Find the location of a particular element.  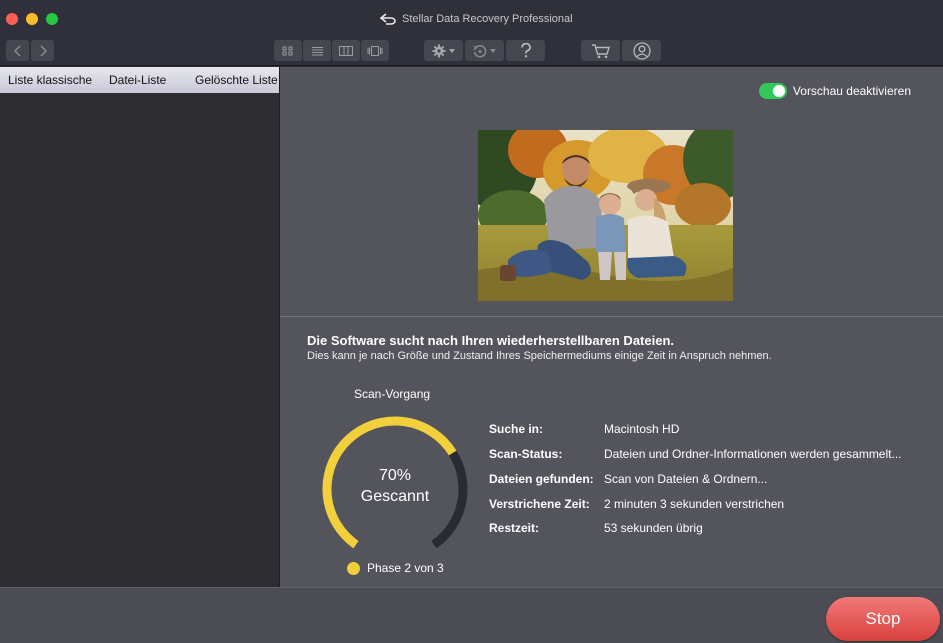

list-view-button is located at coordinates (317, 50).